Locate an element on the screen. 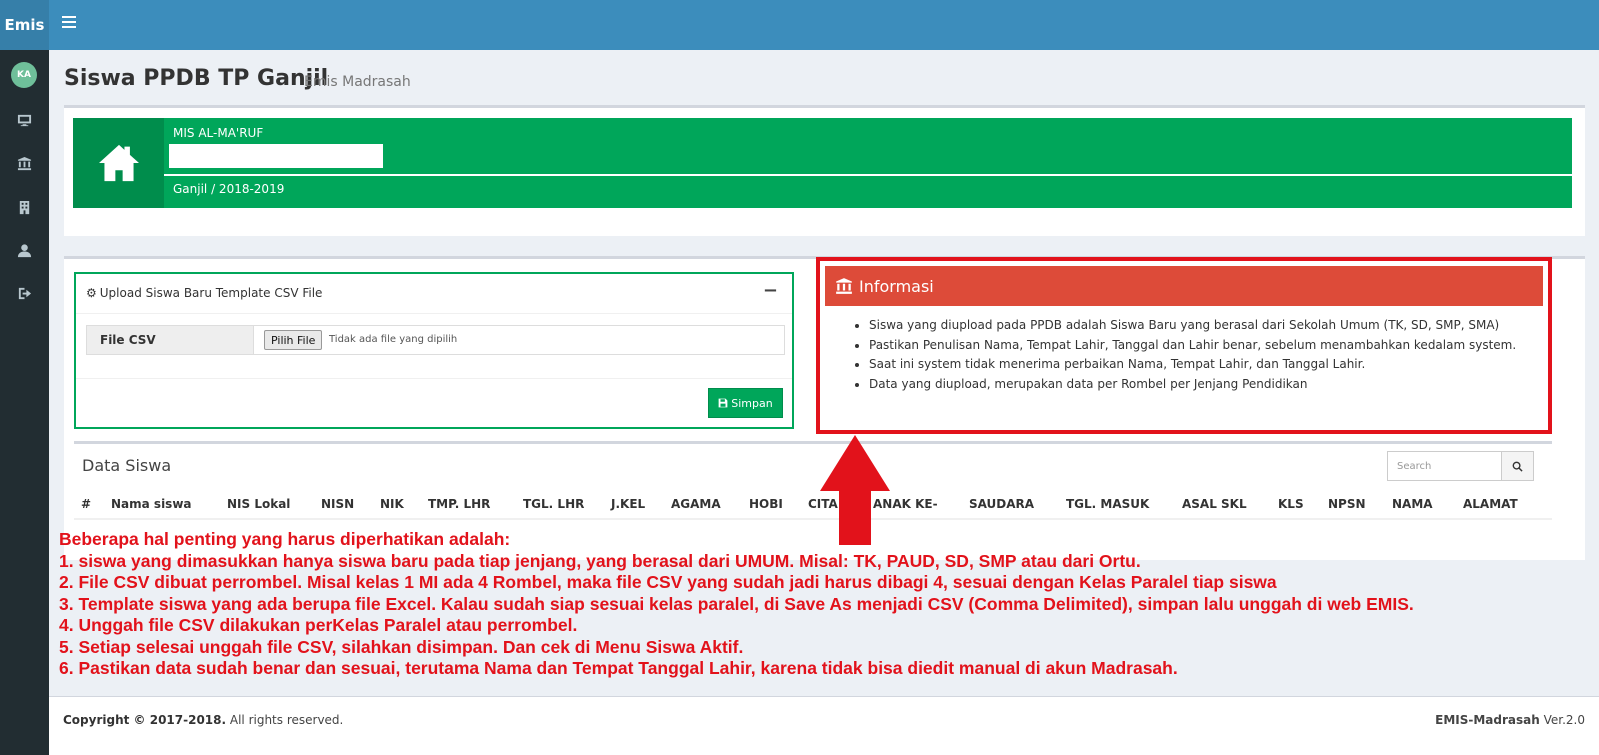 The width and height of the screenshot is (1599, 755). monitor-icon is located at coordinates (24, 120).